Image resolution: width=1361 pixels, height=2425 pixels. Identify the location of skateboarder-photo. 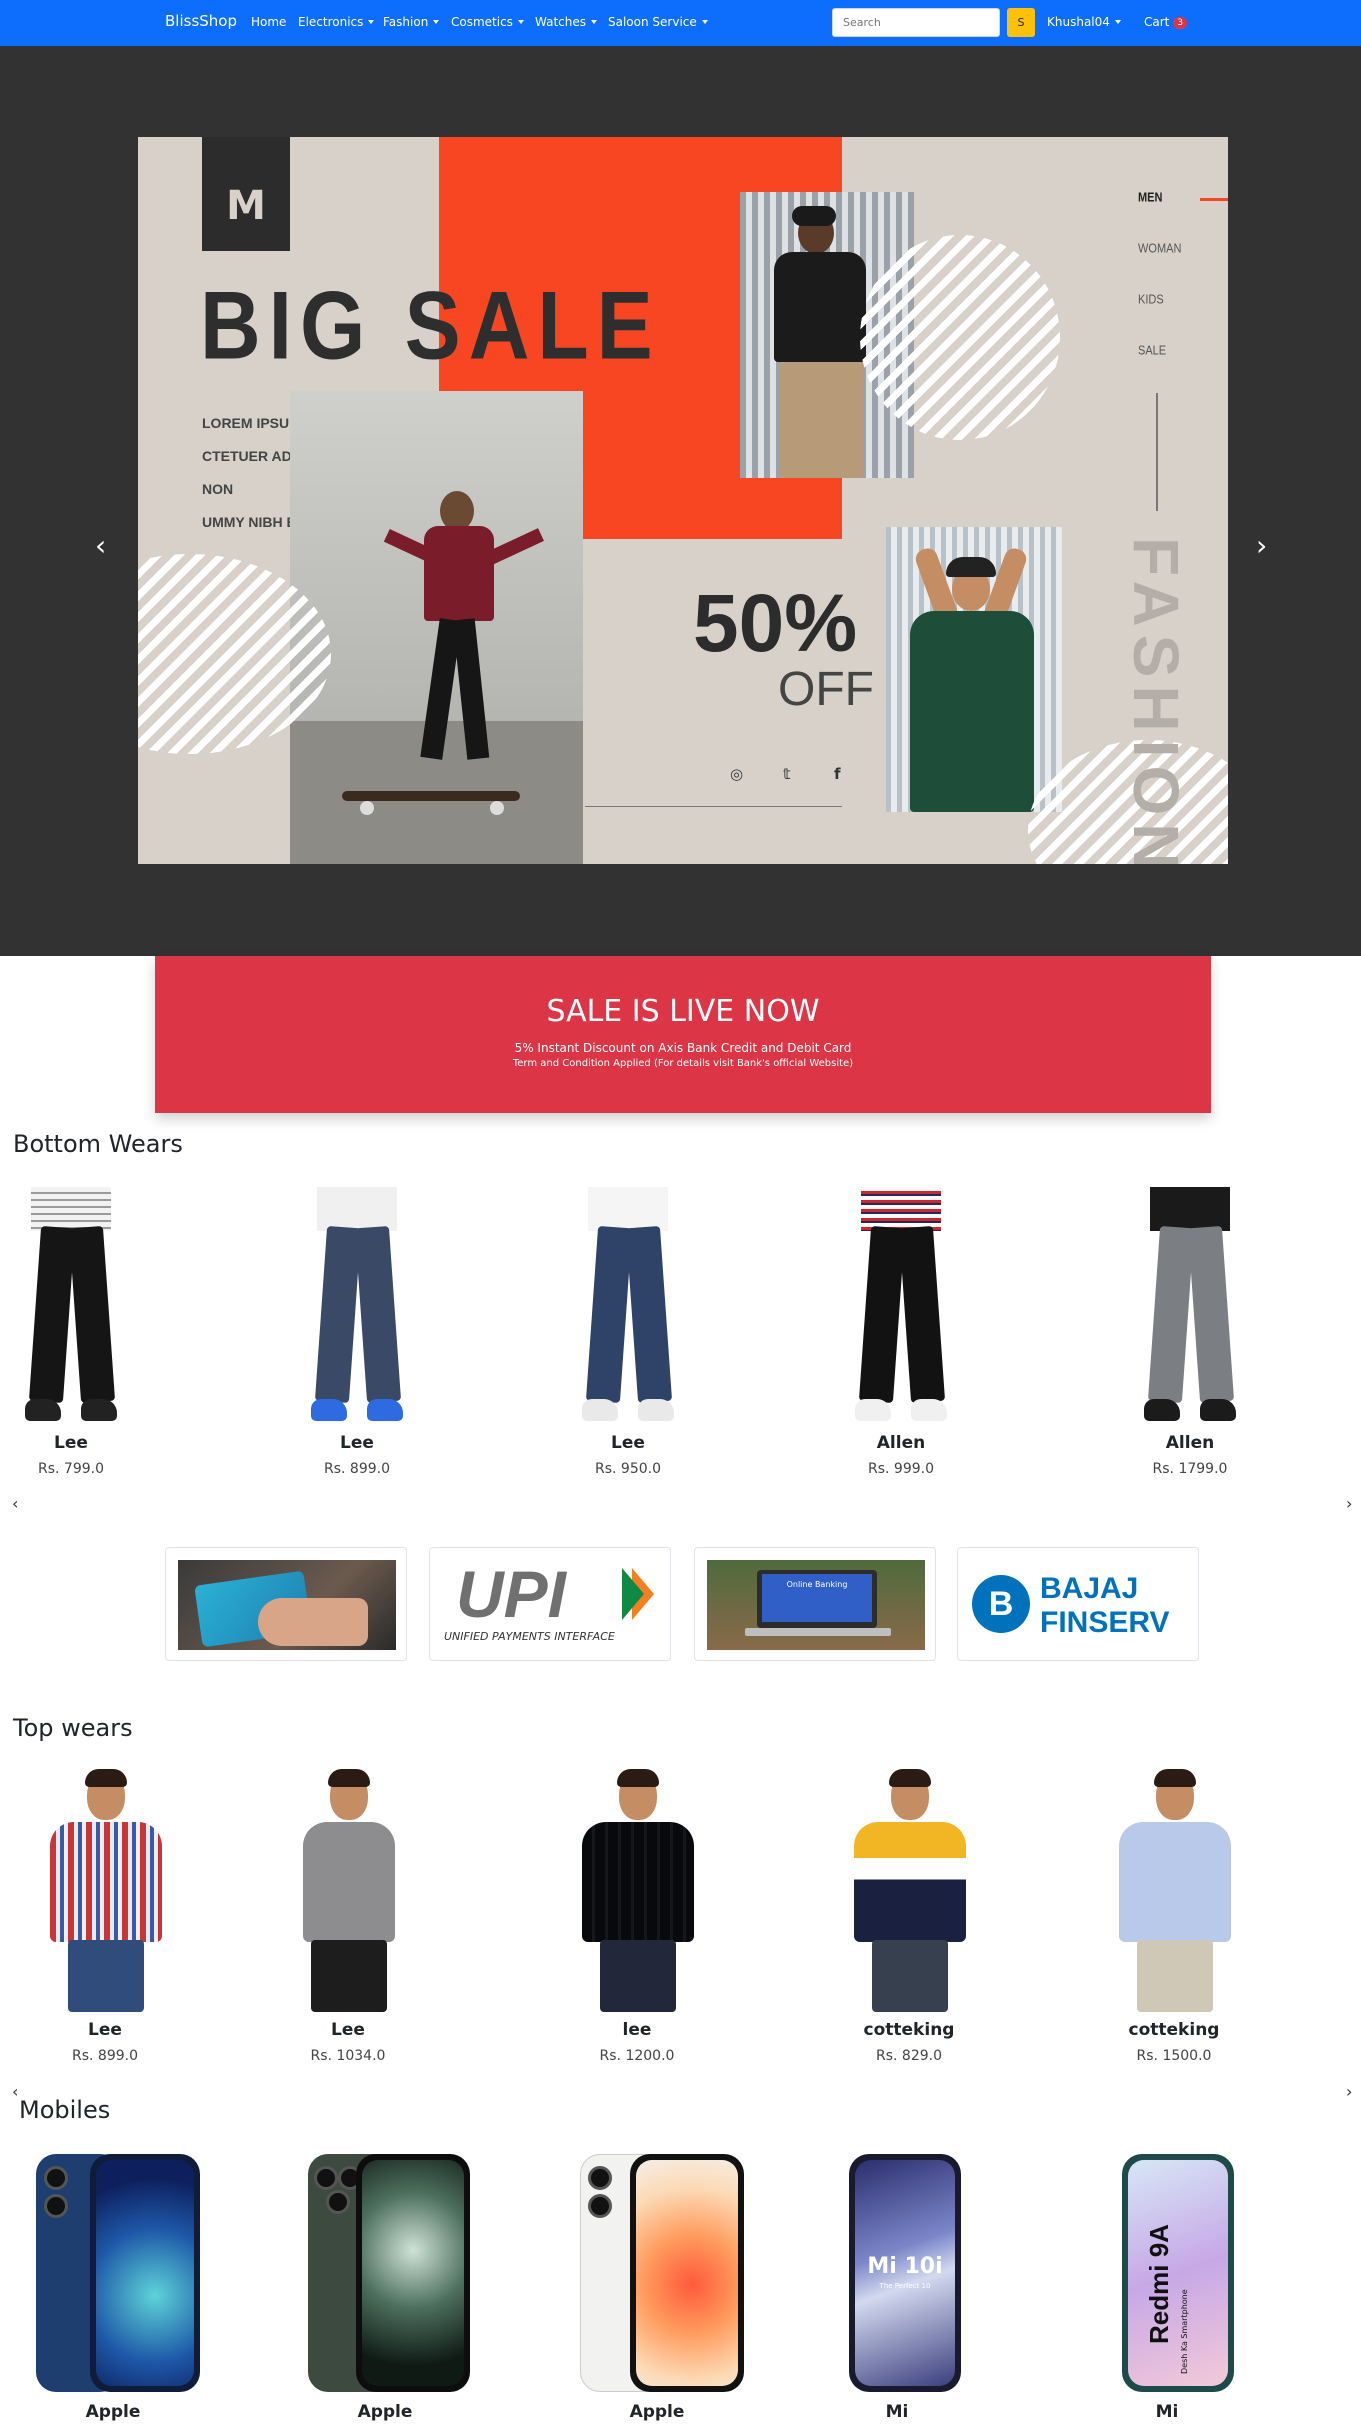
(436, 627).